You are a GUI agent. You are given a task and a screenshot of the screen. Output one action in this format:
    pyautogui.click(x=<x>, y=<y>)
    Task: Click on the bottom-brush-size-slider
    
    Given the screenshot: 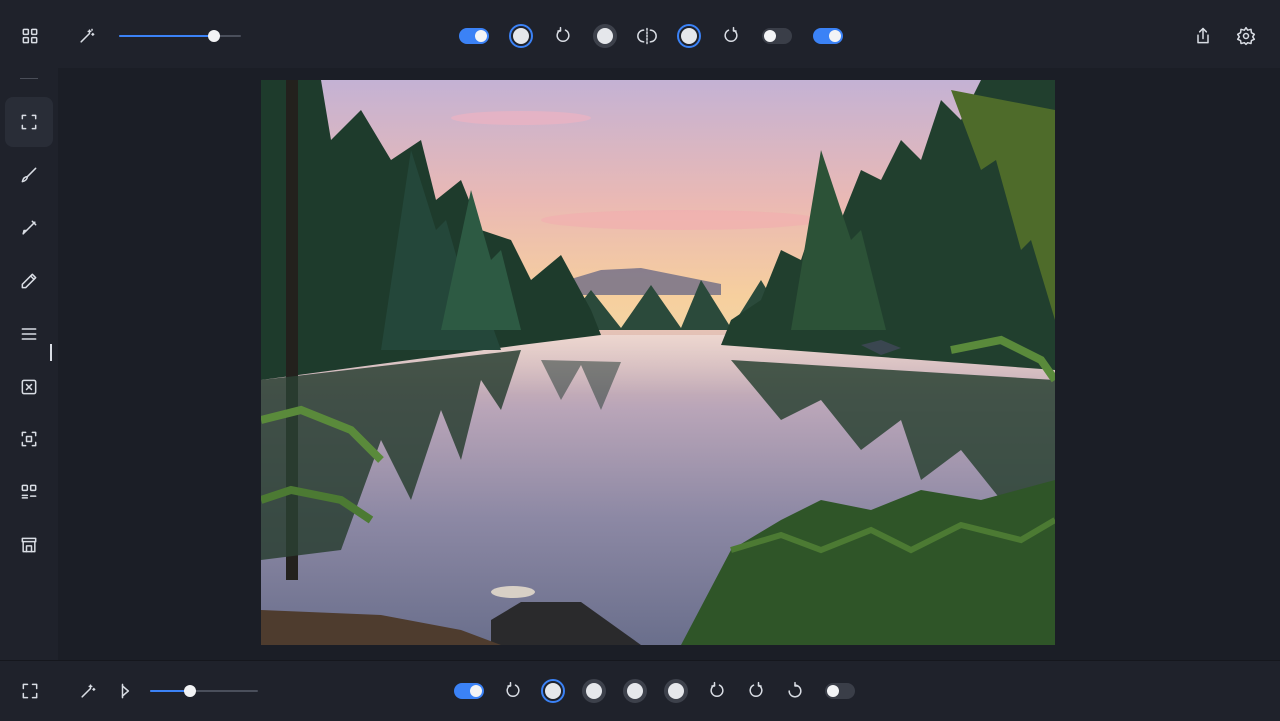 What is the action you would take?
    pyautogui.click(x=204, y=691)
    